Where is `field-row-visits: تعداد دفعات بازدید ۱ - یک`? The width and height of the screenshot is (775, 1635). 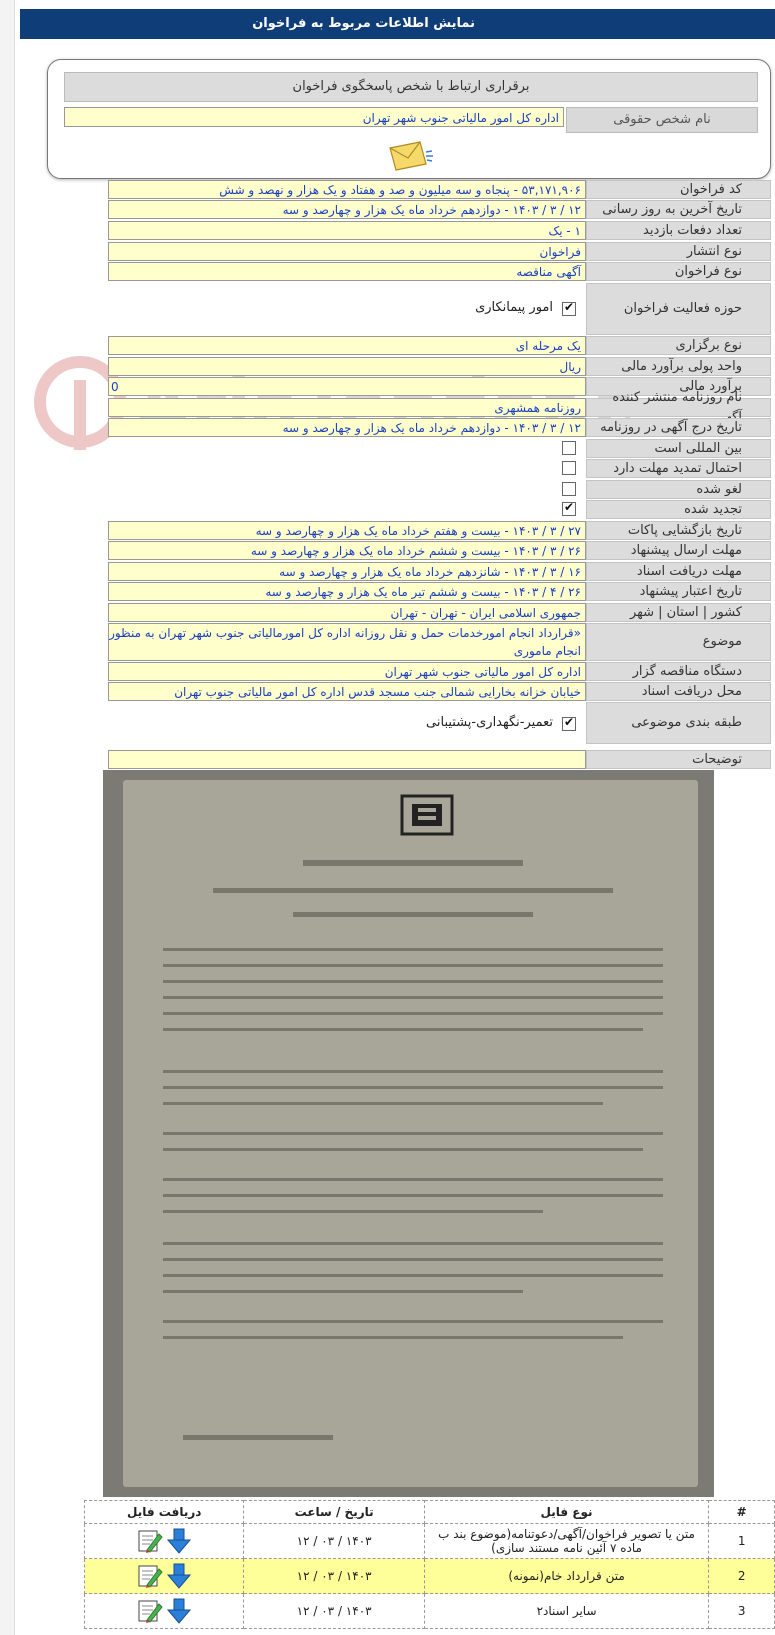 field-row-visits: تعداد دفعات بازدید ۱ - یک is located at coordinates (439, 230).